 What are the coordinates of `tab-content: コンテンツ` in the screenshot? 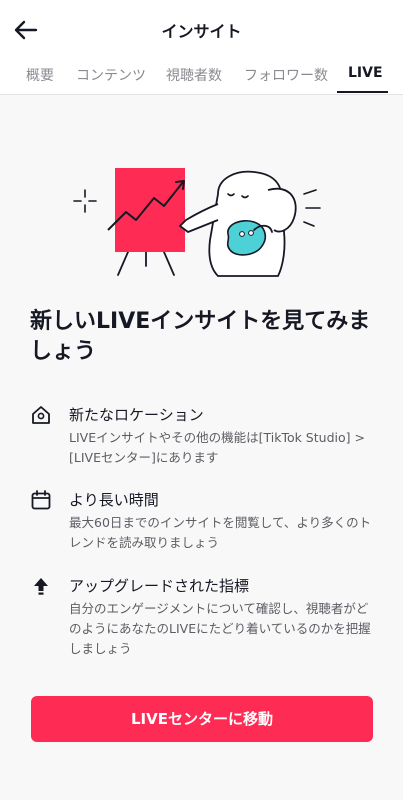 It's located at (111, 75).